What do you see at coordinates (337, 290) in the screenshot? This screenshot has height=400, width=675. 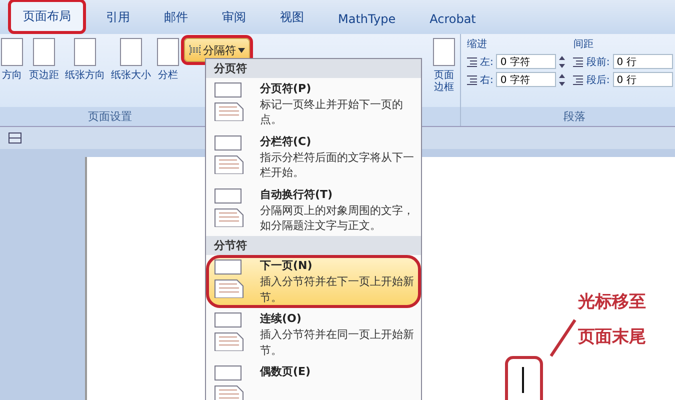 I see `menu-item-description: 插入分节符并在下一页上开始新节。` at bounding box center [337, 290].